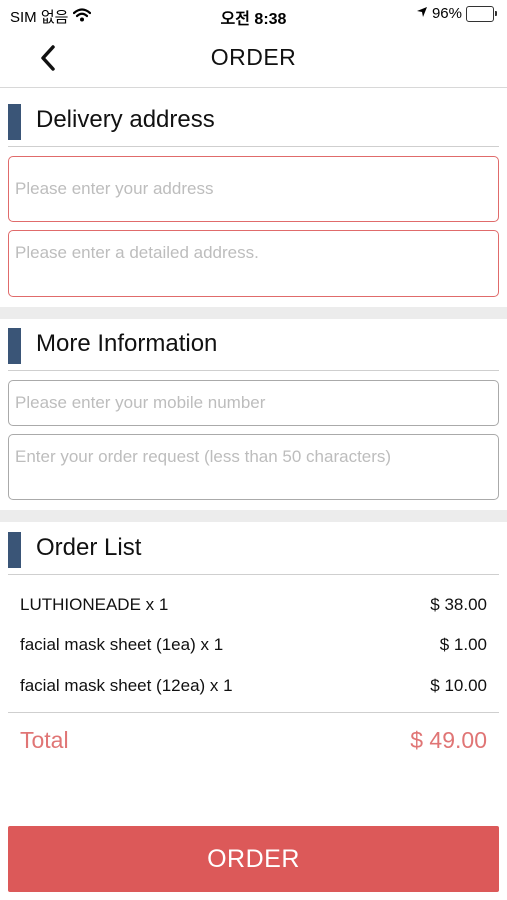 The height and width of the screenshot is (900, 507). I want to click on order-item-name: facial mask sheet (12ea) x 1, so click(126, 685).